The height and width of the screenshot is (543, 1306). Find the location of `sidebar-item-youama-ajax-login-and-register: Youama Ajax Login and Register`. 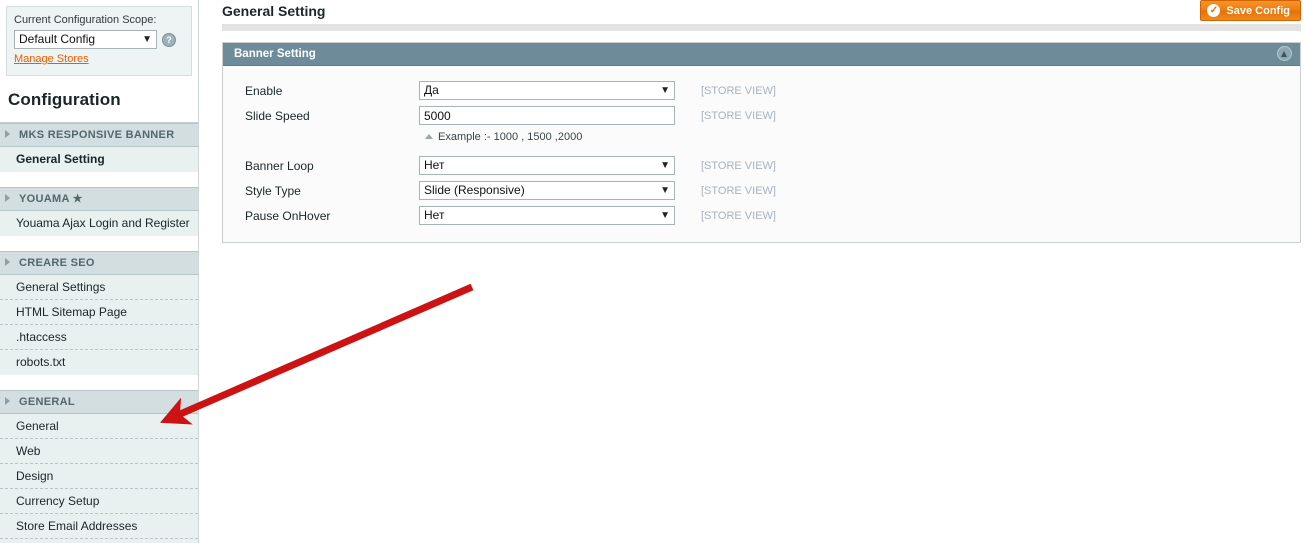

sidebar-item-youama-ajax-login-and-register: Youama Ajax Login and Register is located at coordinates (99, 223).